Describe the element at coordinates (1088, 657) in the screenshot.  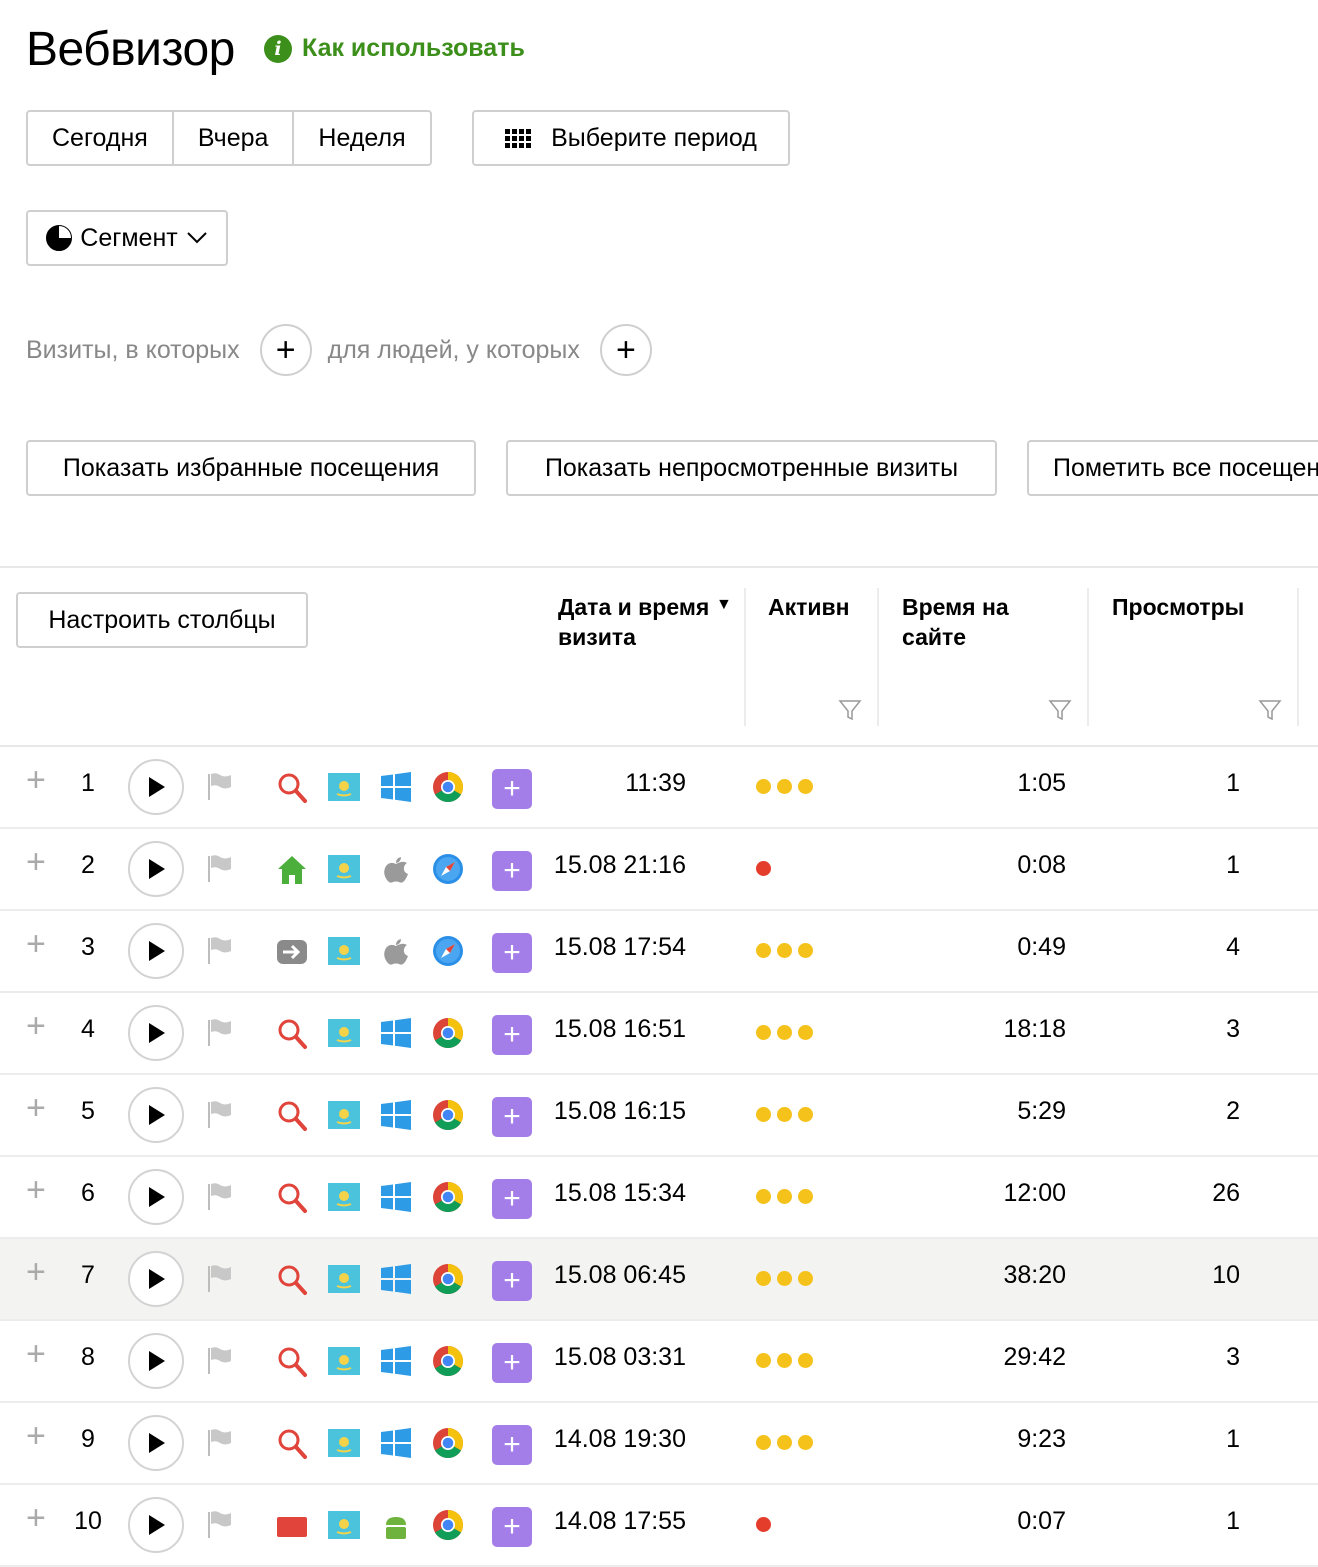
I see `column-separator` at that location.